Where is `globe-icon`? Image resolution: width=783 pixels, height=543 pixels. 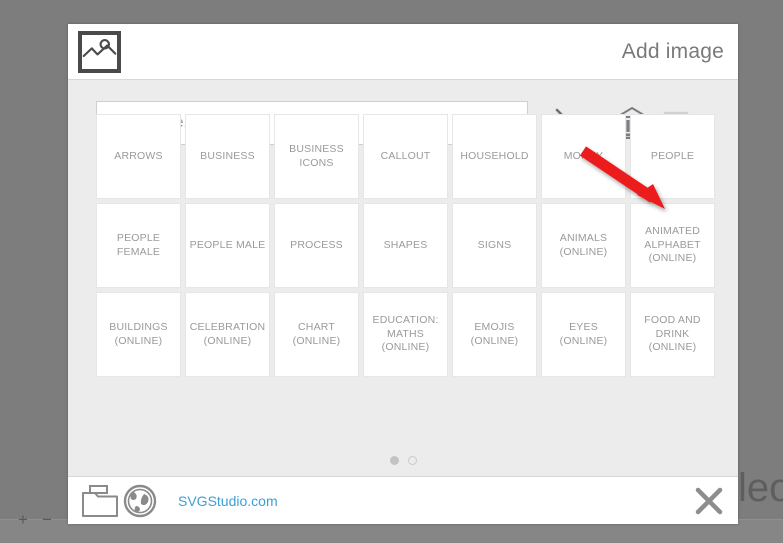 globe-icon is located at coordinates (140, 501).